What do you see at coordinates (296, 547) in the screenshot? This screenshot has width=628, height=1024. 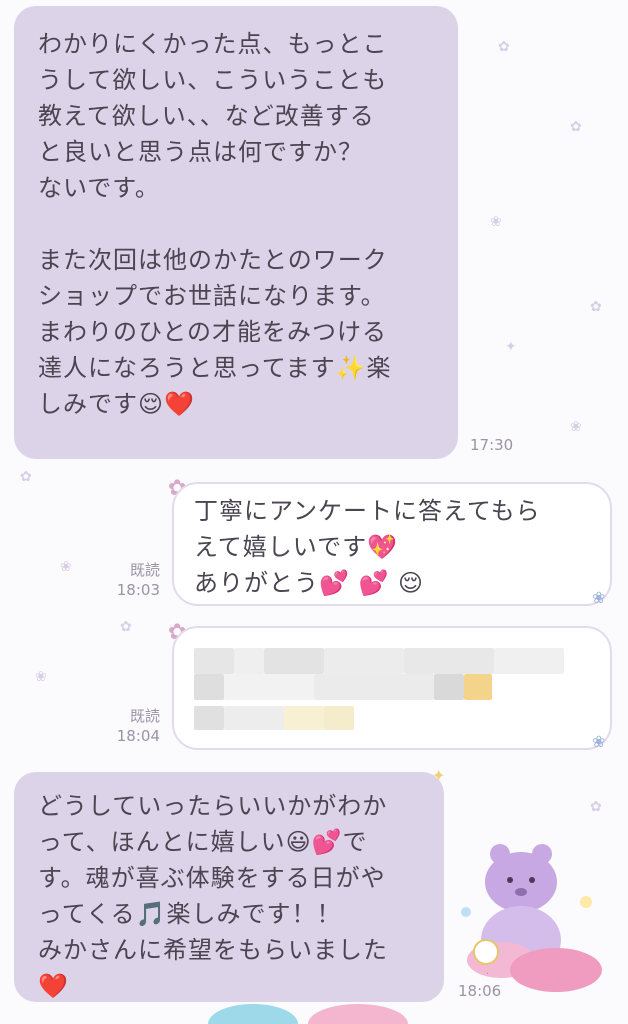 I see `message-line: えて嬉しいです💖` at bounding box center [296, 547].